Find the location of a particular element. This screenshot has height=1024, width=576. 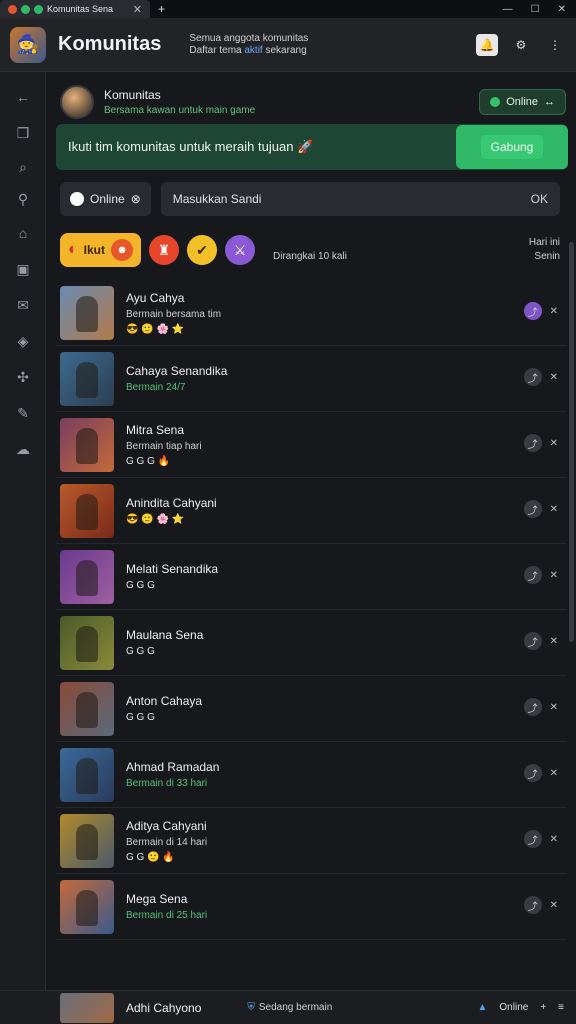

member-text: Anton Cahaya G G G is located at coordinates (164, 708).